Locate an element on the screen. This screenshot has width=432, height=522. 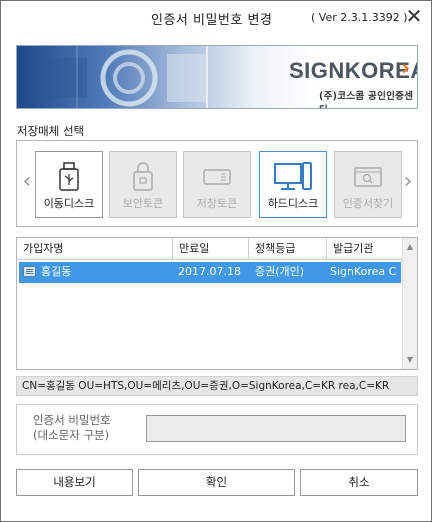
media-security-token: 보안토큰 is located at coordinates (143, 184).